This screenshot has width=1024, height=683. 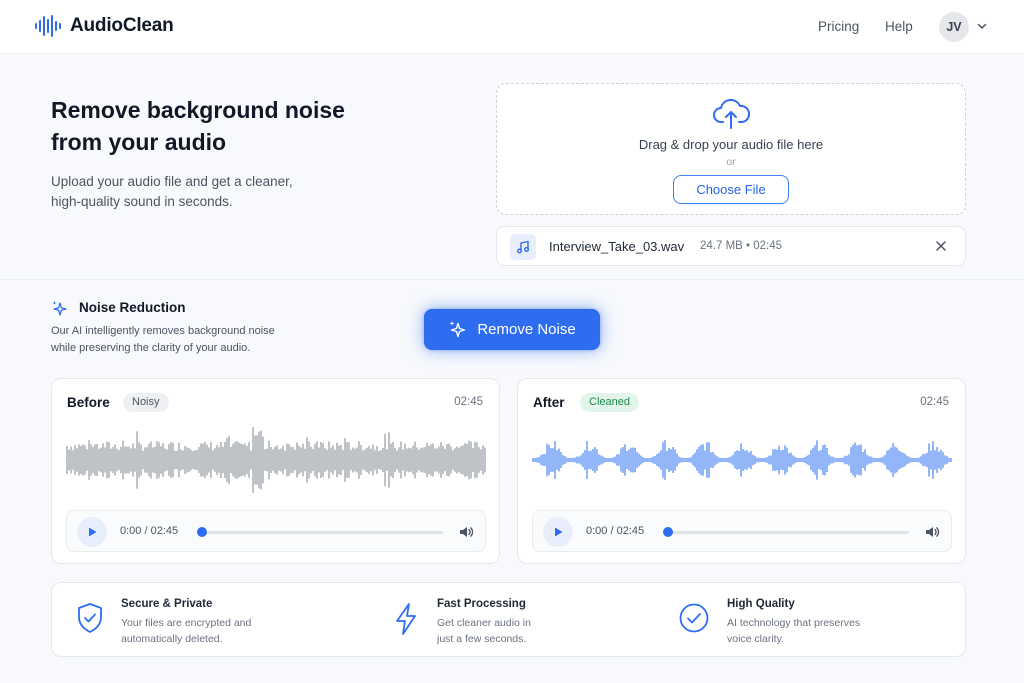 I want to click on before-player-time: 0:00 / 02:45, so click(x=149, y=531).